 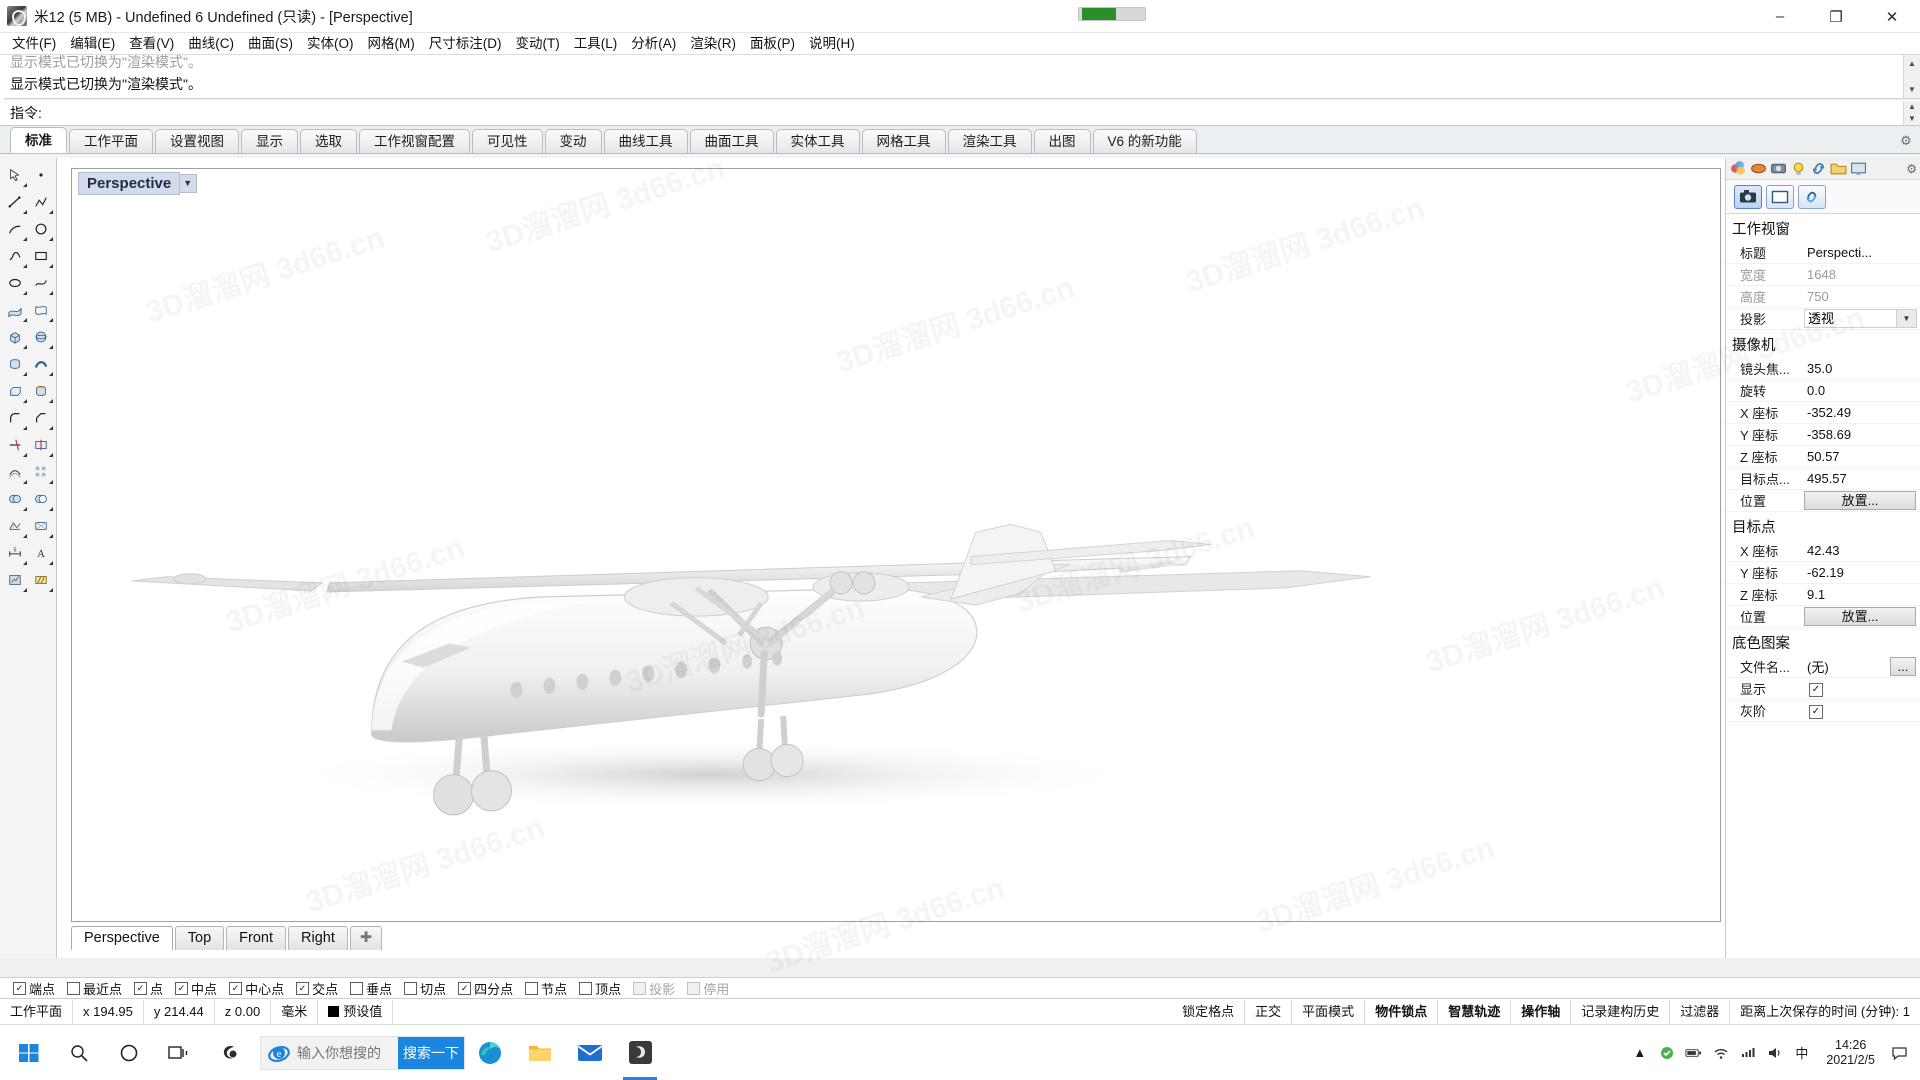 What do you see at coordinates (1774, 1052) in the screenshot?
I see `volume-icon` at bounding box center [1774, 1052].